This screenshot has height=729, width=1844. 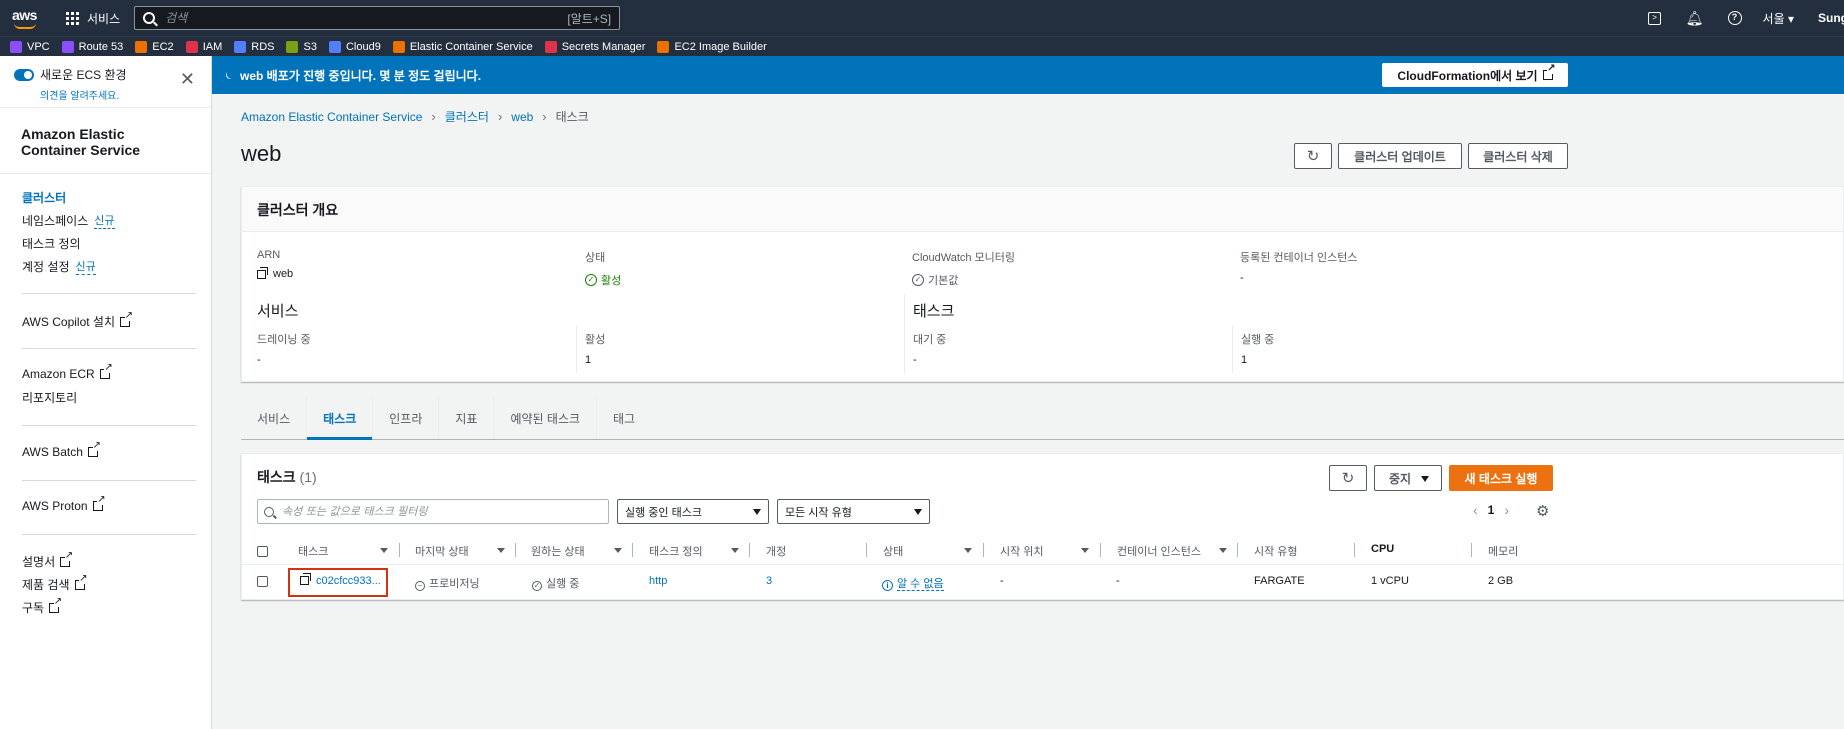 I want to click on tab-scheduled-tasks: 예약된 태스크, so click(x=546, y=418).